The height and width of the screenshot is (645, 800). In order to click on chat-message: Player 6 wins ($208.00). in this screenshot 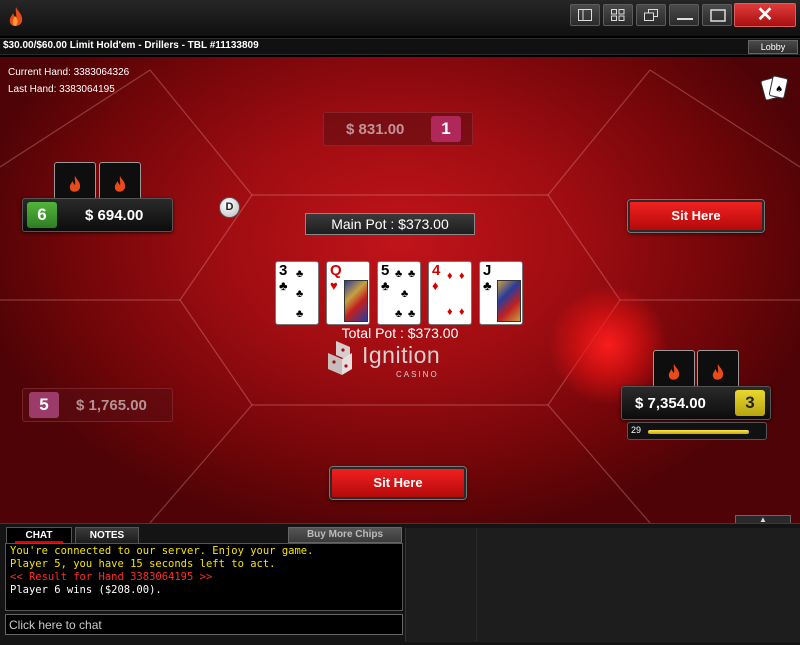, I will do `click(86, 590)`.